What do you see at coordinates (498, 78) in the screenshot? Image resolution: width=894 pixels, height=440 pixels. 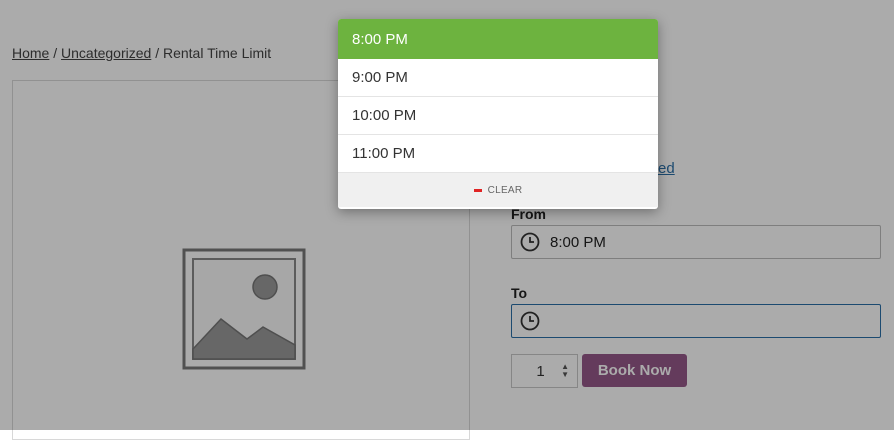 I see `time-option: 9:00 PM` at bounding box center [498, 78].